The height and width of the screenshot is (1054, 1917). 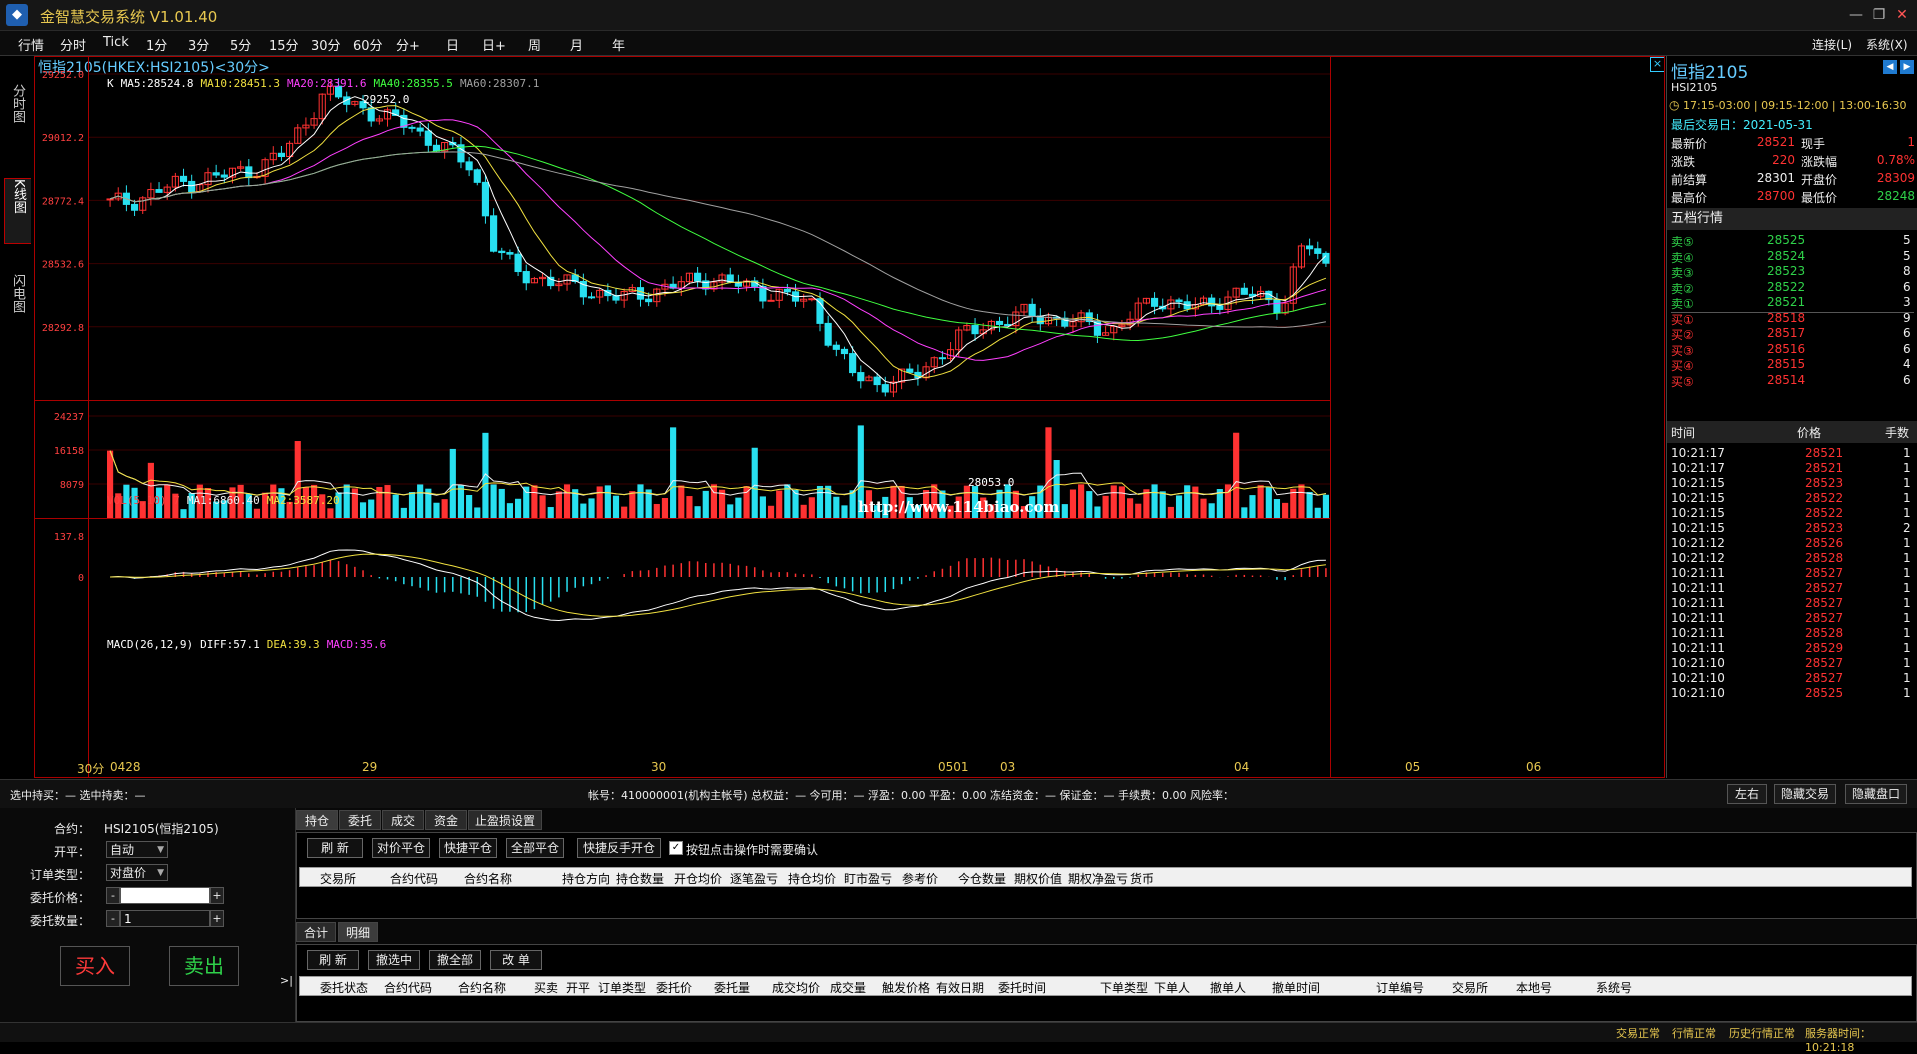 What do you see at coordinates (204, 966) in the screenshot?
I see `sell-button: 卖出` at bounding box center [204, 966].